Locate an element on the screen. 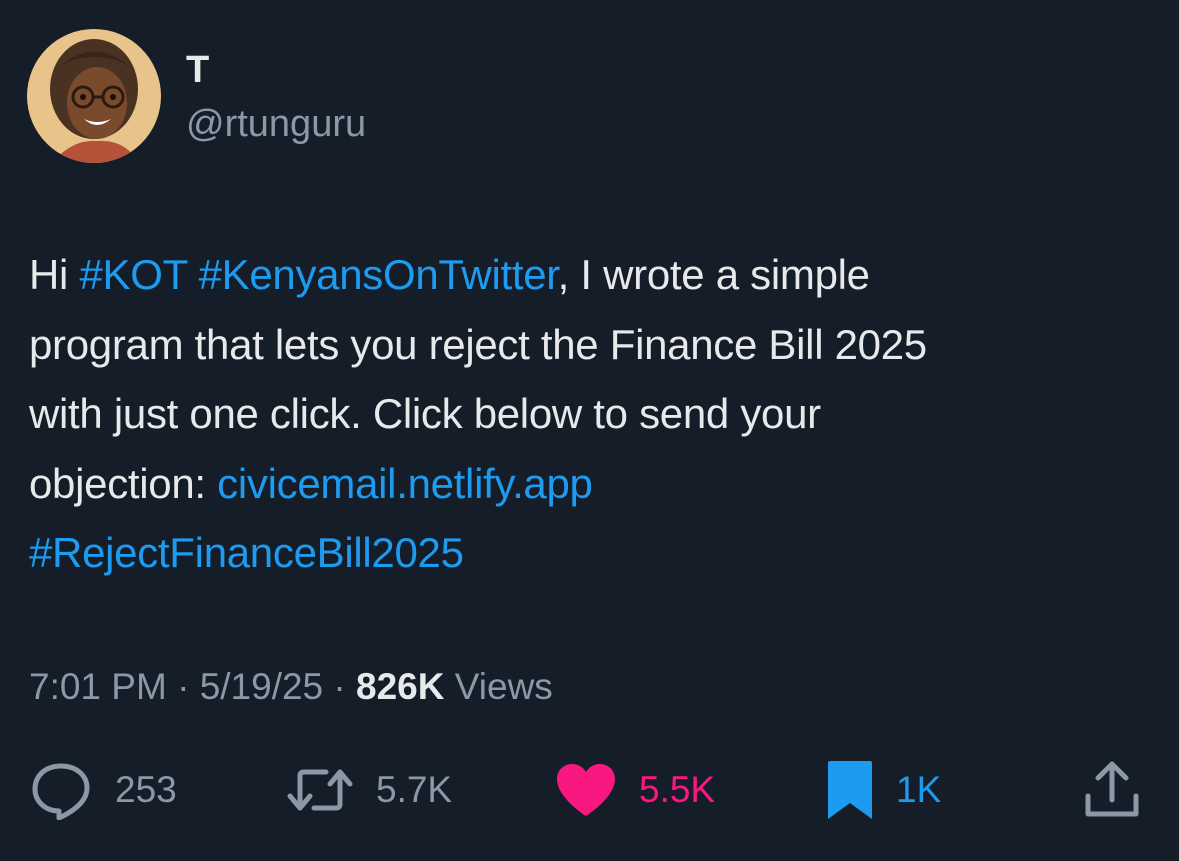 The height and width of the screenshot is (861, 1179). heart-icon is located at coordinates (586, 790).